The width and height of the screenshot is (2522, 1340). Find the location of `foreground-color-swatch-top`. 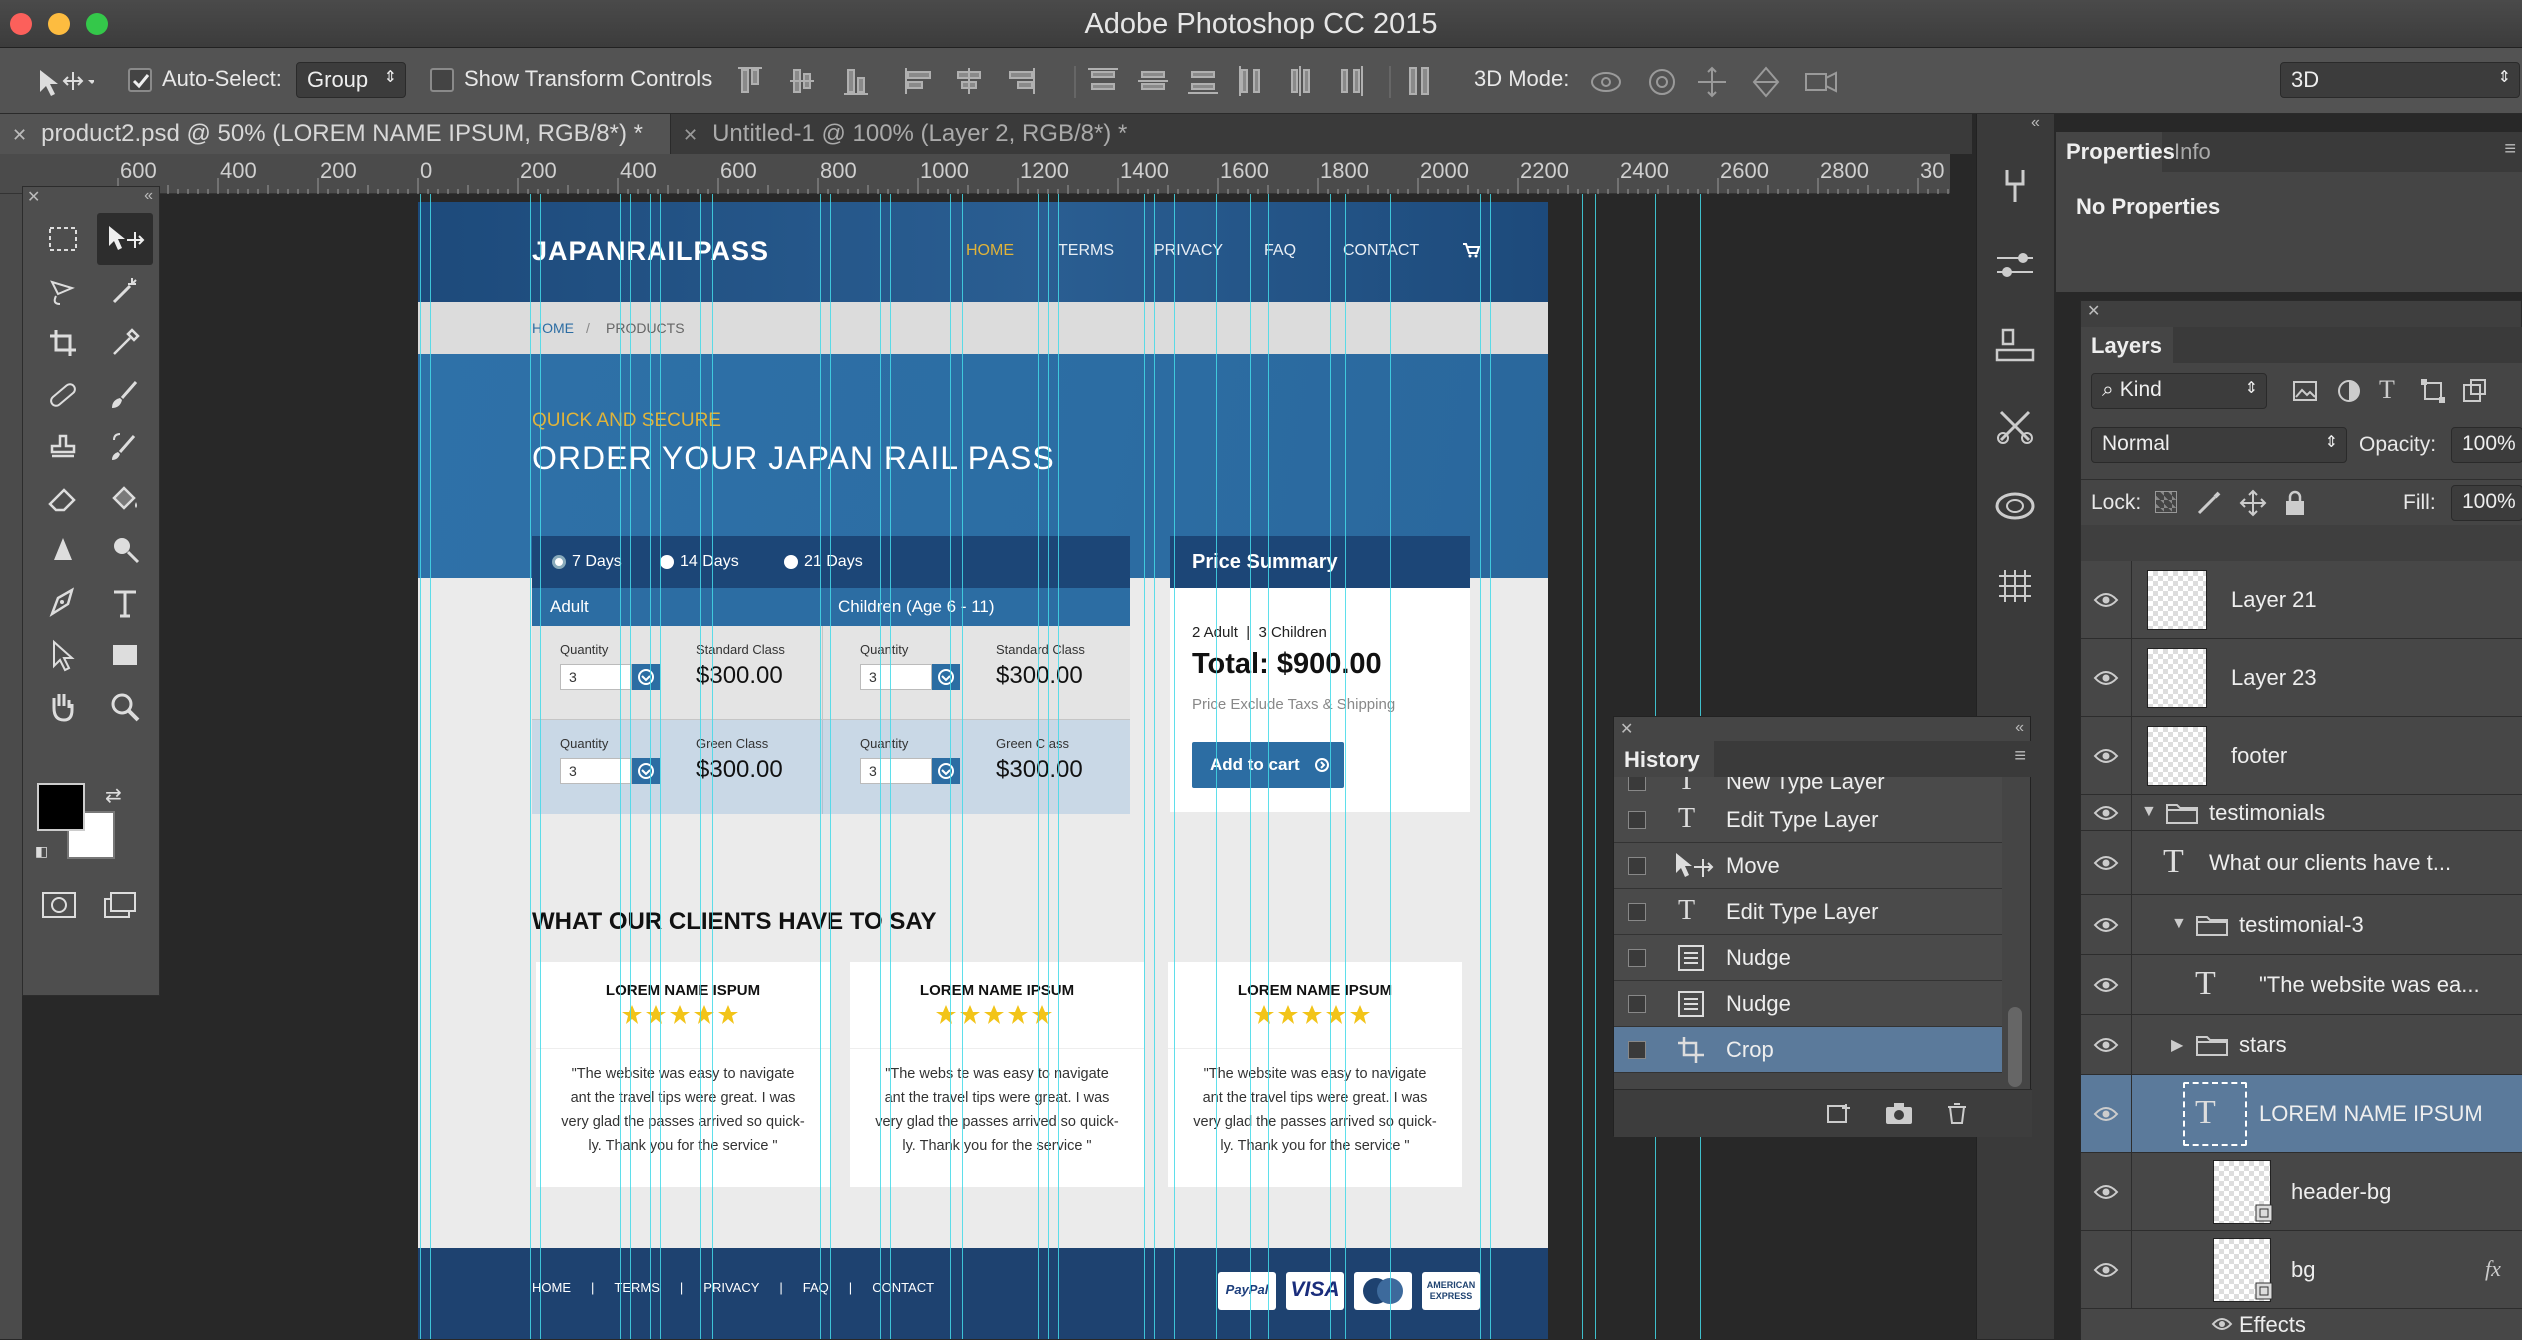

foreground-color-swatch-top is located at coordinates (61, 807).